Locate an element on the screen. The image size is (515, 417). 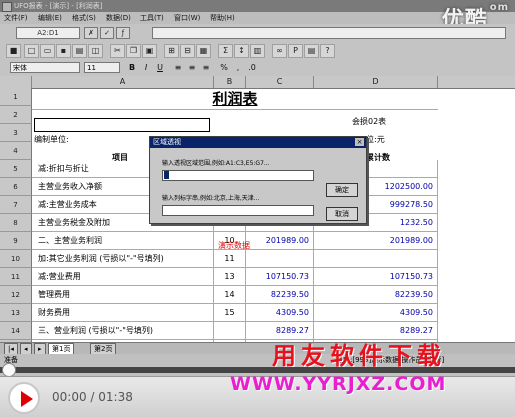
app-icon is located at coordinates (7, 7).